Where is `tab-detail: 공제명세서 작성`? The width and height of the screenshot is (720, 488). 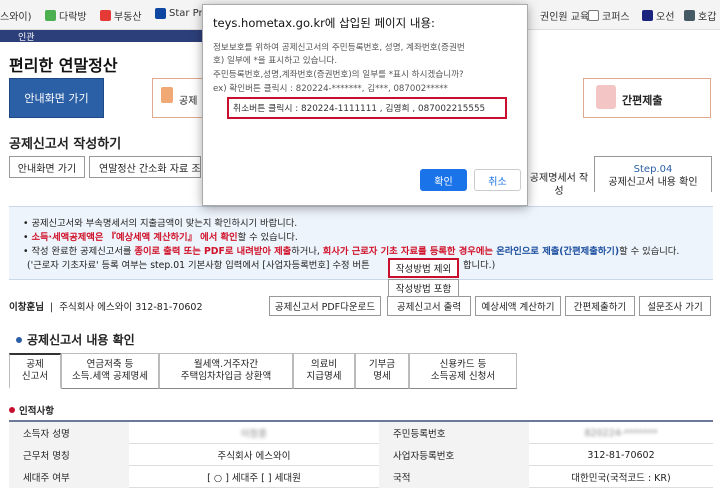
tab-detail: 공제명세서 작성 is located at coordinates (559, 180).